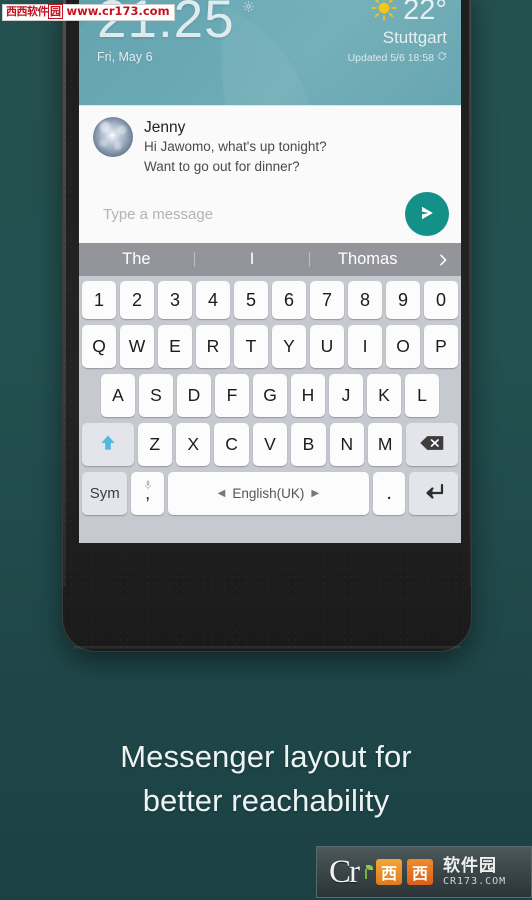  Describe the element at coordinates (315, 493) in the screenshot. I see `triangle-right-icon: ▶` at that location.